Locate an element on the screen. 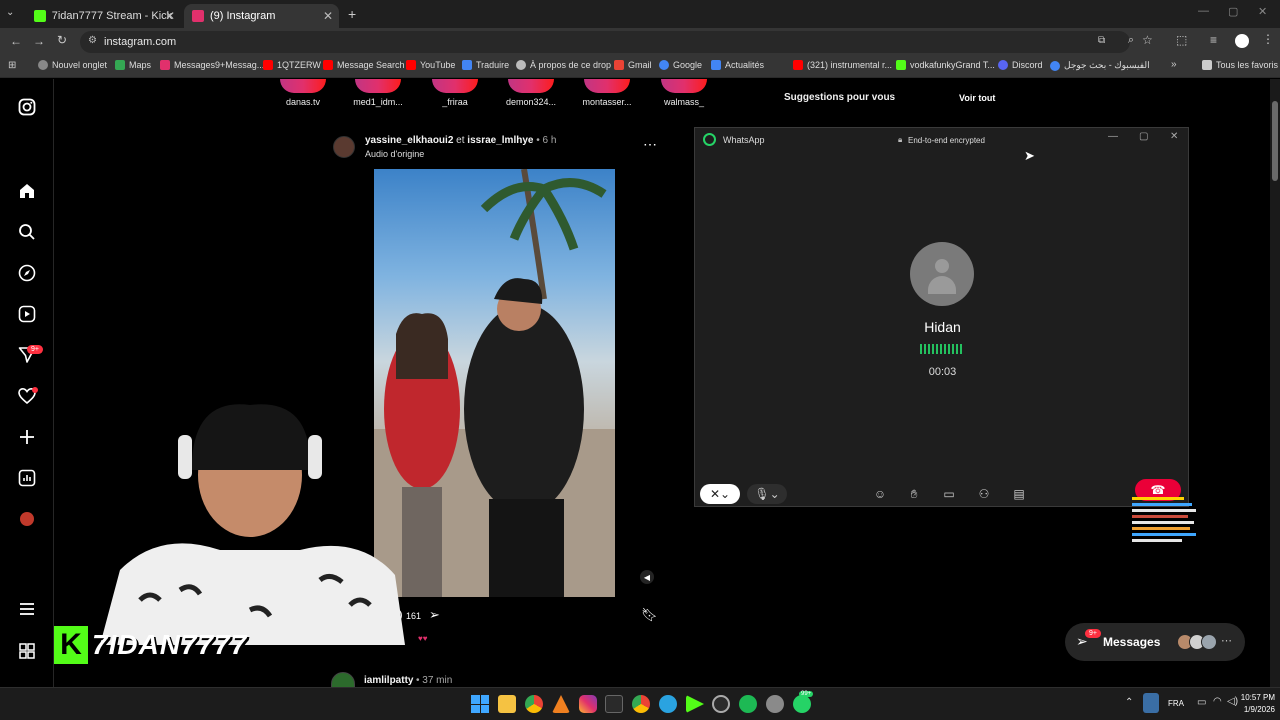  post-coauthor-link: issrae_lmlhye is located at coordinates (500, 140).